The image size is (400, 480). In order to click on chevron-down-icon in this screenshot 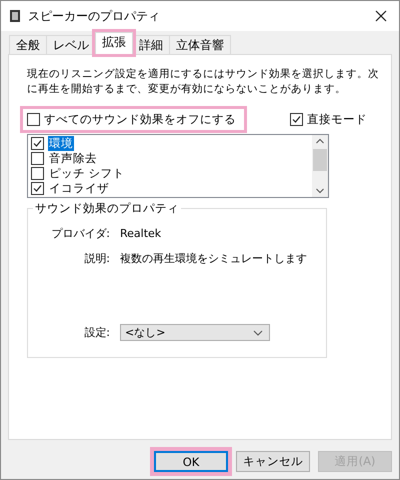, I will do `click(258, 333)`.